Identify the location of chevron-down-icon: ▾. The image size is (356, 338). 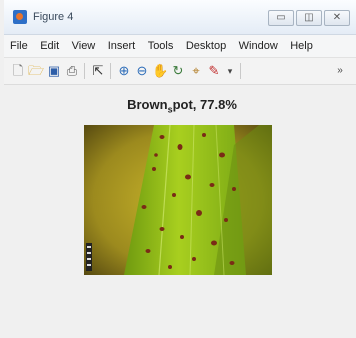
(230, 71).